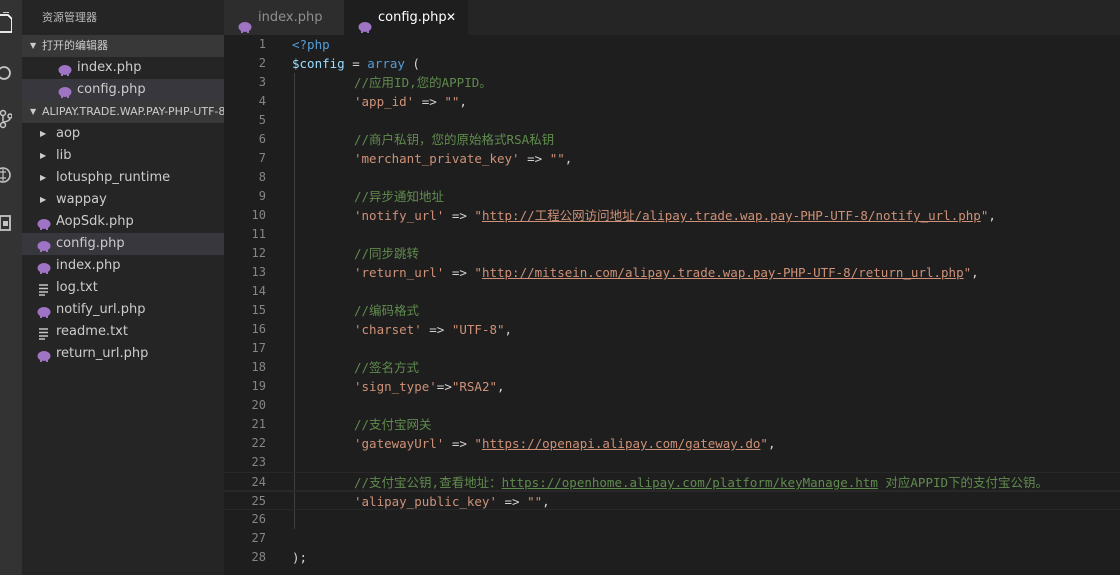 The height and width of the screenshot is (575, 1120). I want to click on paren: (, so click(412, 63).